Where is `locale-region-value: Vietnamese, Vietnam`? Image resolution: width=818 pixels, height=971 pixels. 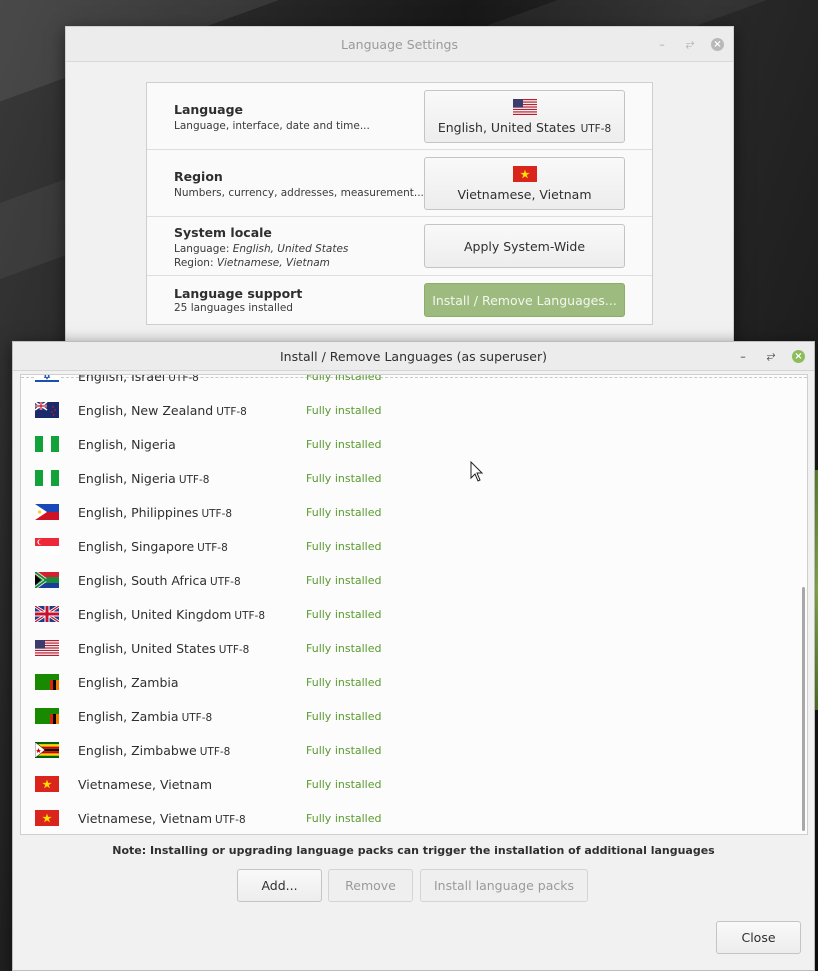
locale-region-value: Vietnamese, Vietnam is located at coordinates (273, 263).